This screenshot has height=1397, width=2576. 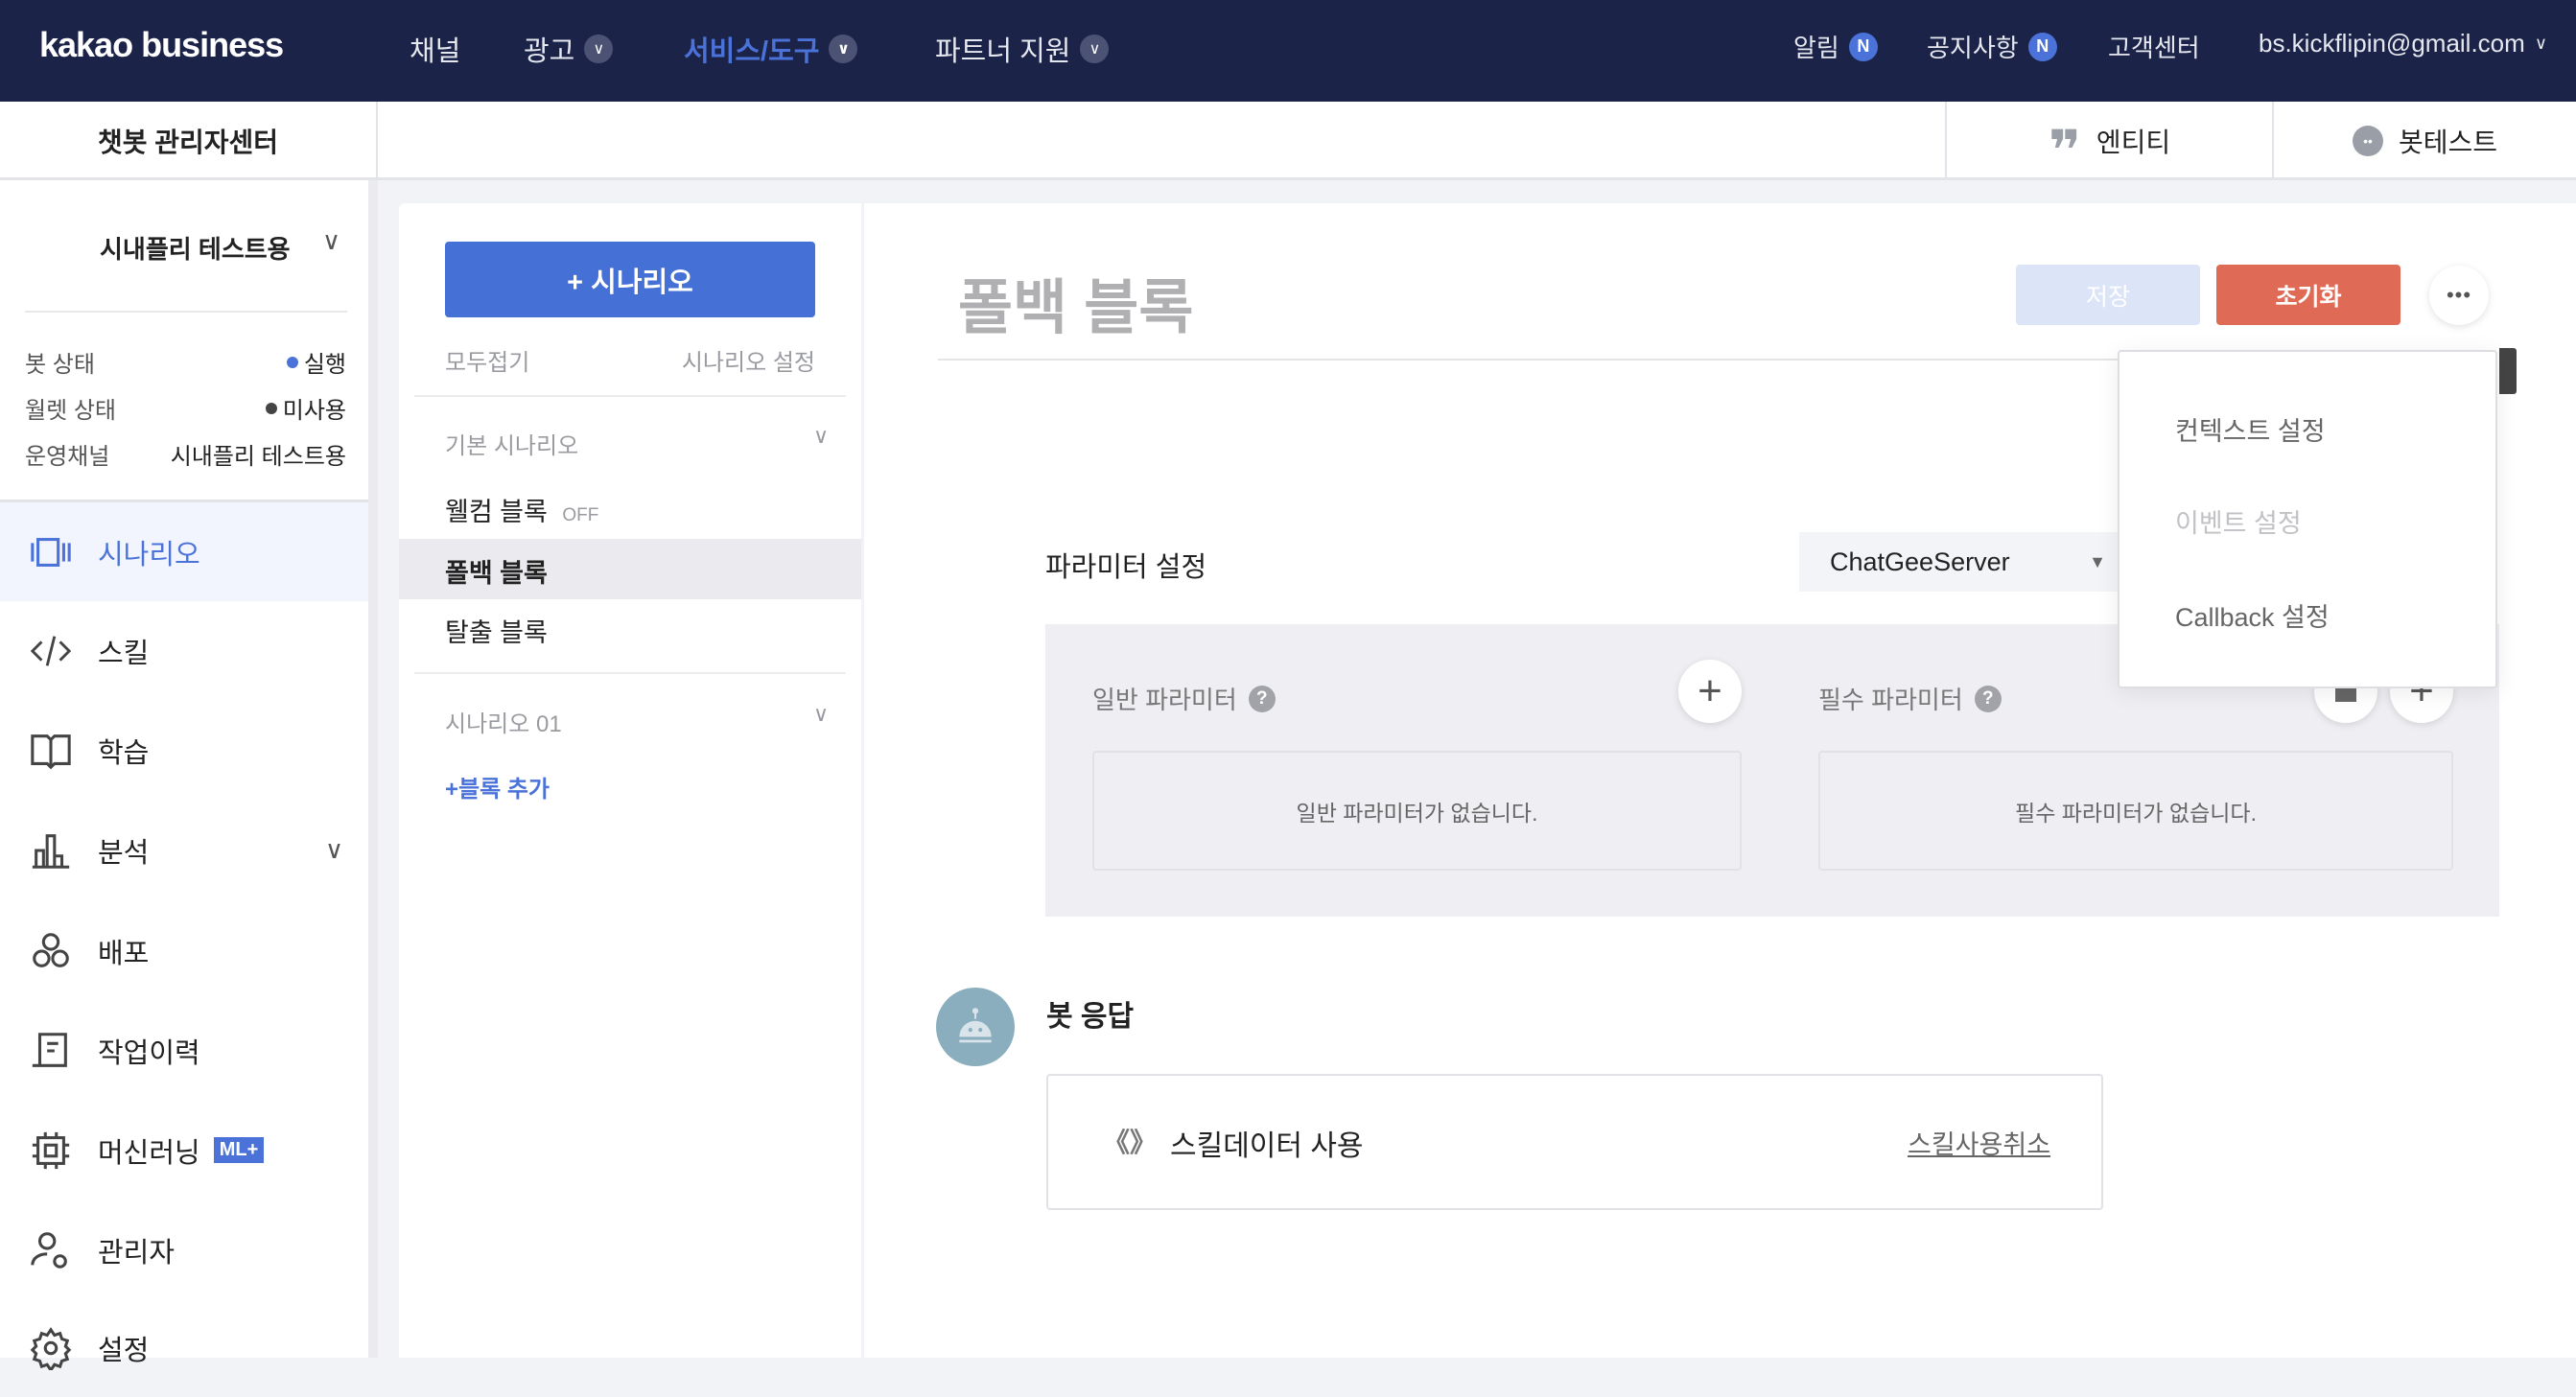 I want to click on status-dot, so click(x=271, y=408).